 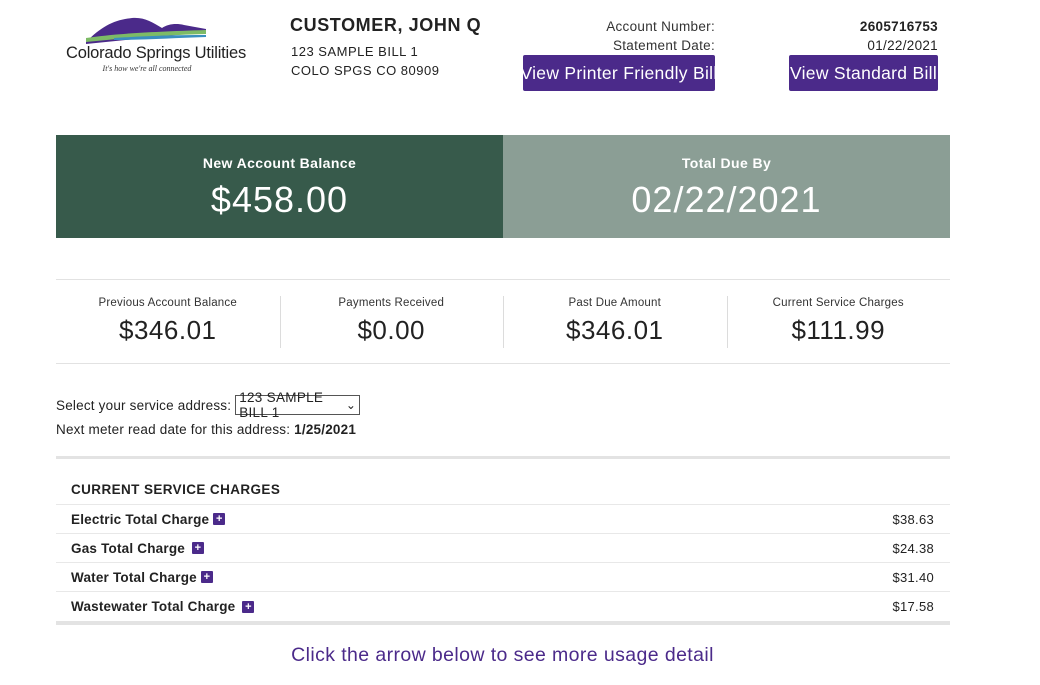 I want to click on charge-row-gas: Gas Total Charge + $24.38, so click(x=503, y=548).